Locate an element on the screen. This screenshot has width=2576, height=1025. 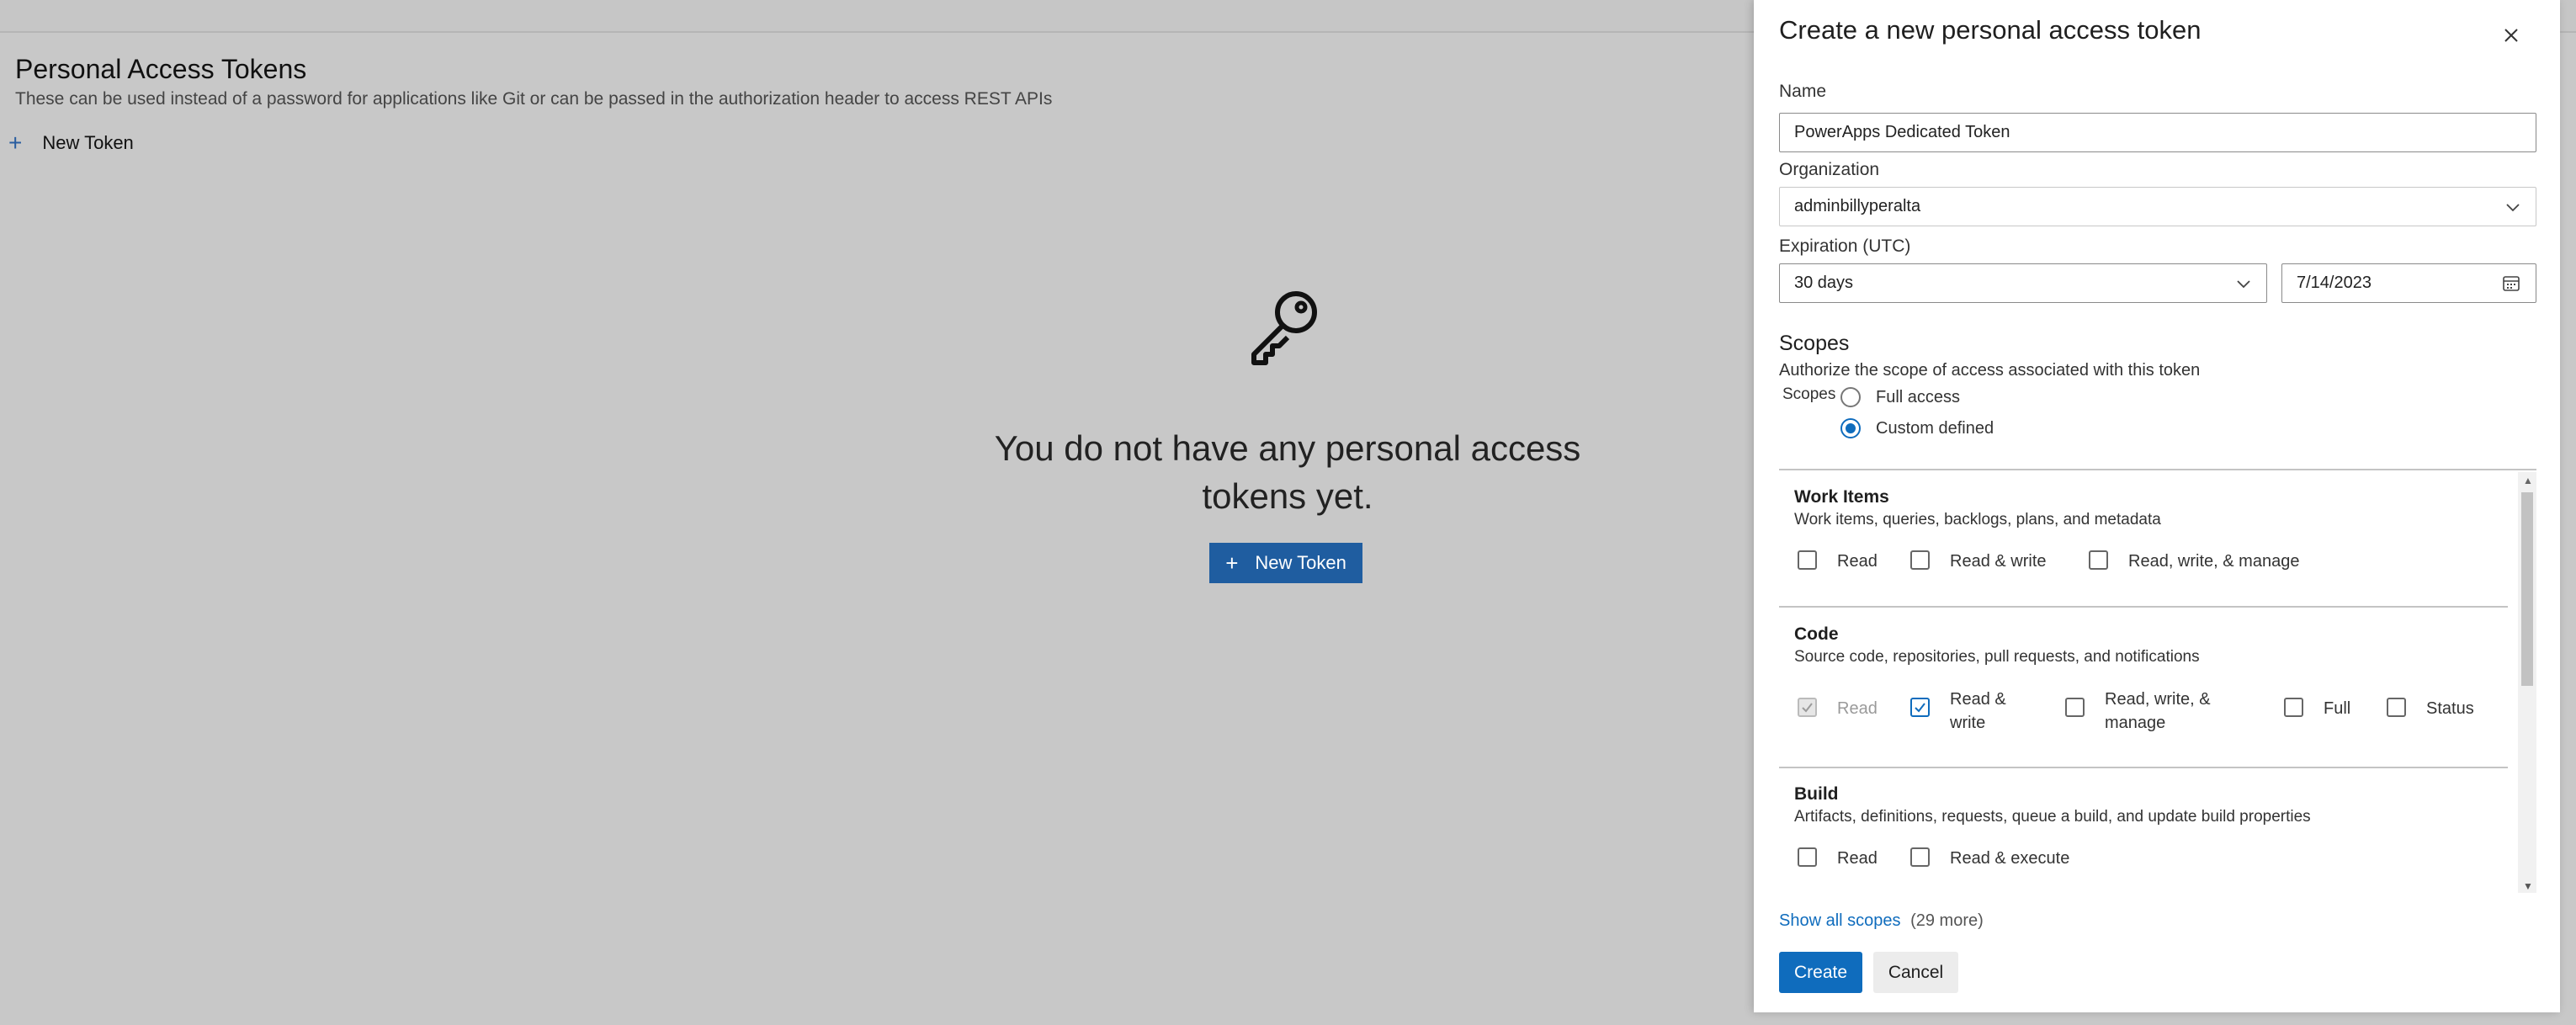
scope-group-title: Work Items is located at coordinates (1841, 497).